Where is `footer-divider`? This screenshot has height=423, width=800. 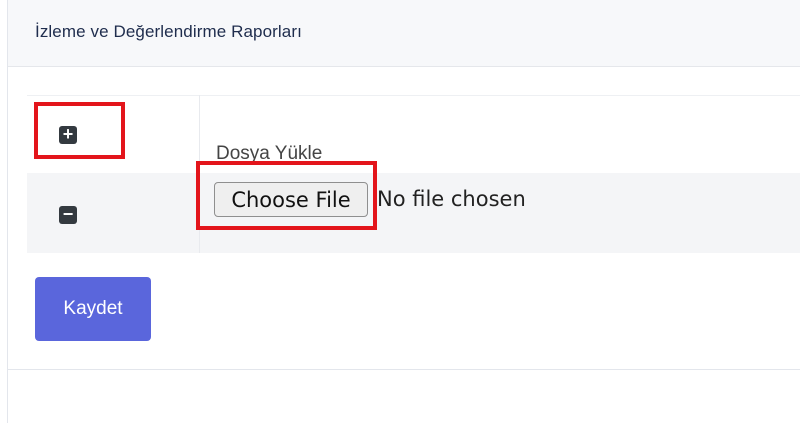 footer-divider is located at coordinates (403, 369).